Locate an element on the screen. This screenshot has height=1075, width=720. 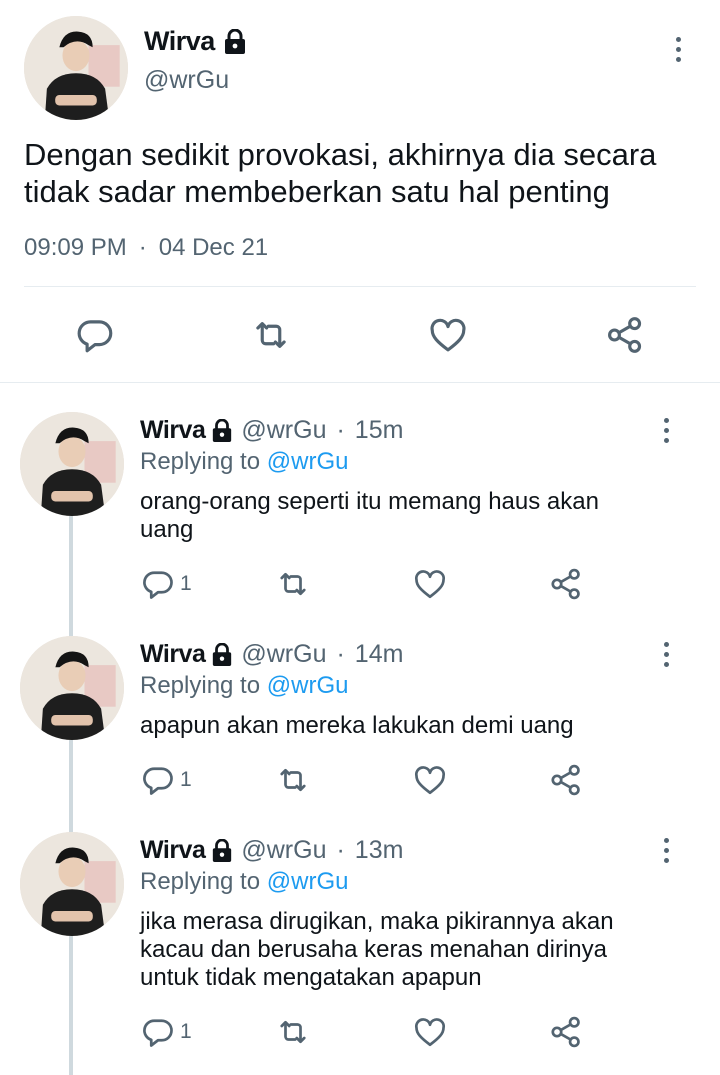
section-divider is located at coordinates (360, 382).